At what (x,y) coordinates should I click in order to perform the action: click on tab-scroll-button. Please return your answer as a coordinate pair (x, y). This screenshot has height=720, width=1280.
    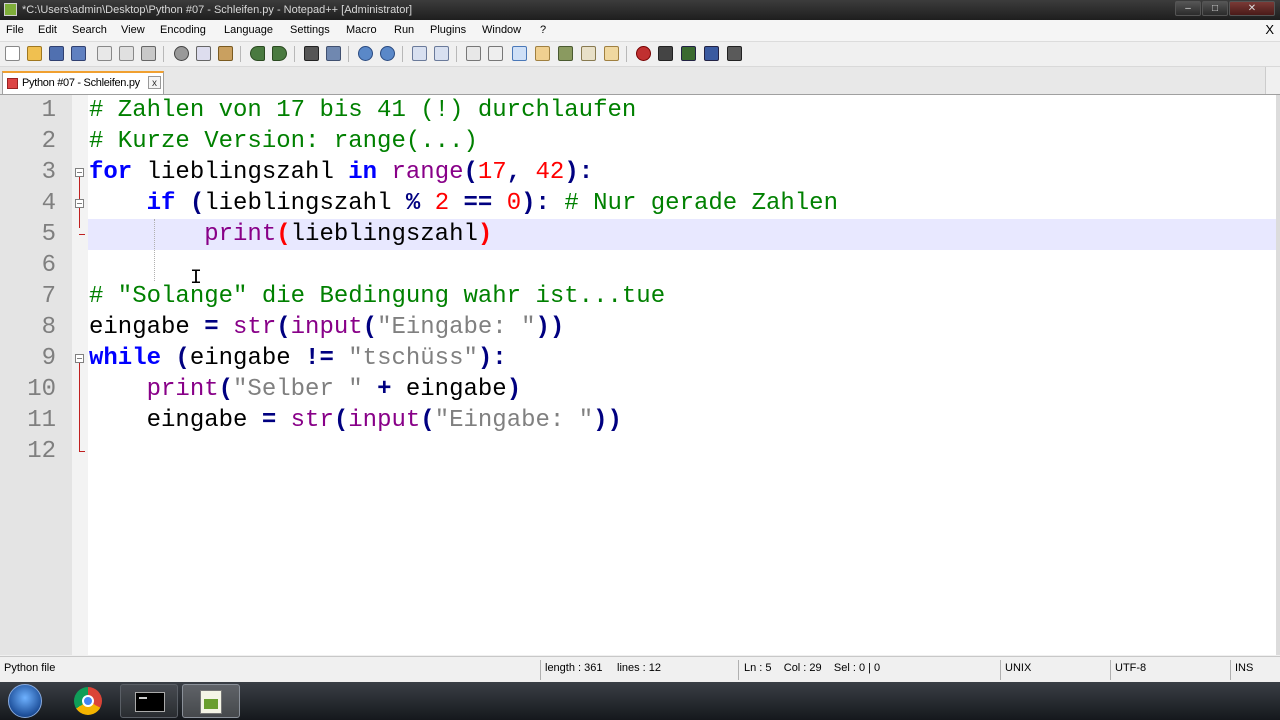
    Looking at the image, I should click on (1272, 80).